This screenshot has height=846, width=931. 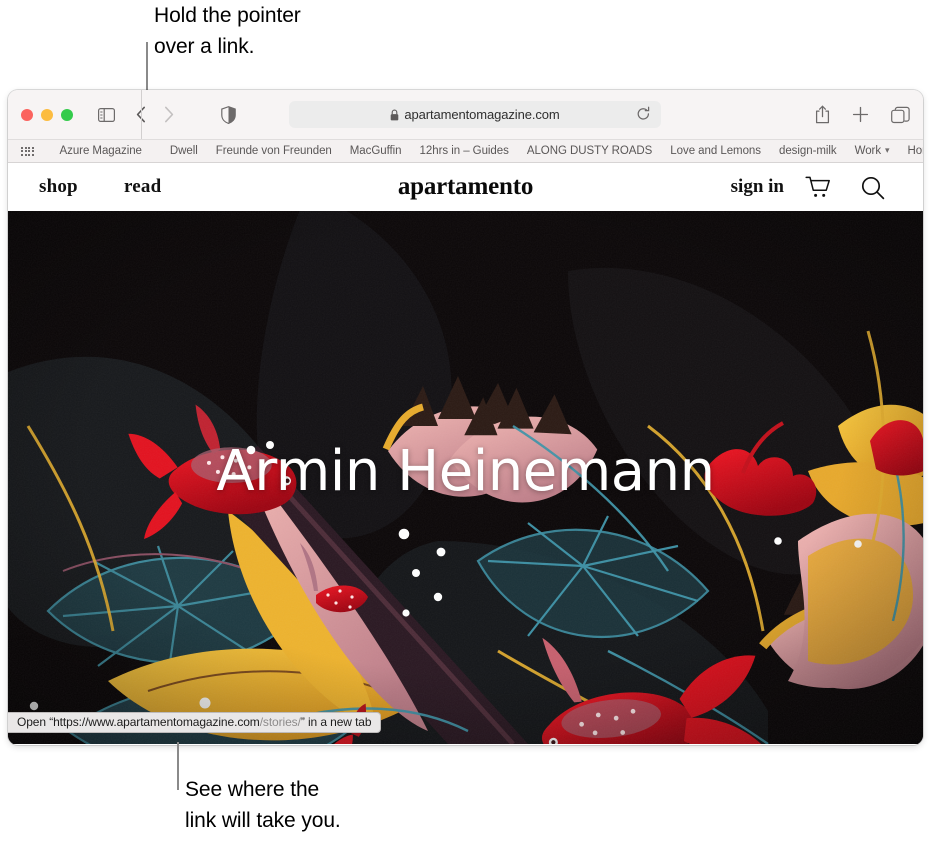 I want to click on bookmark-macguffin: MacGuffin, so click(x=376, y=151).